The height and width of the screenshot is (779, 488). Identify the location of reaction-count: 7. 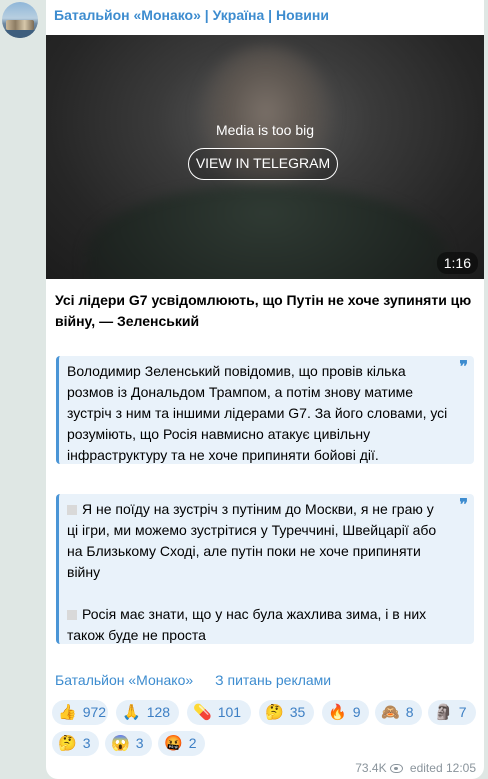
(462, 712).